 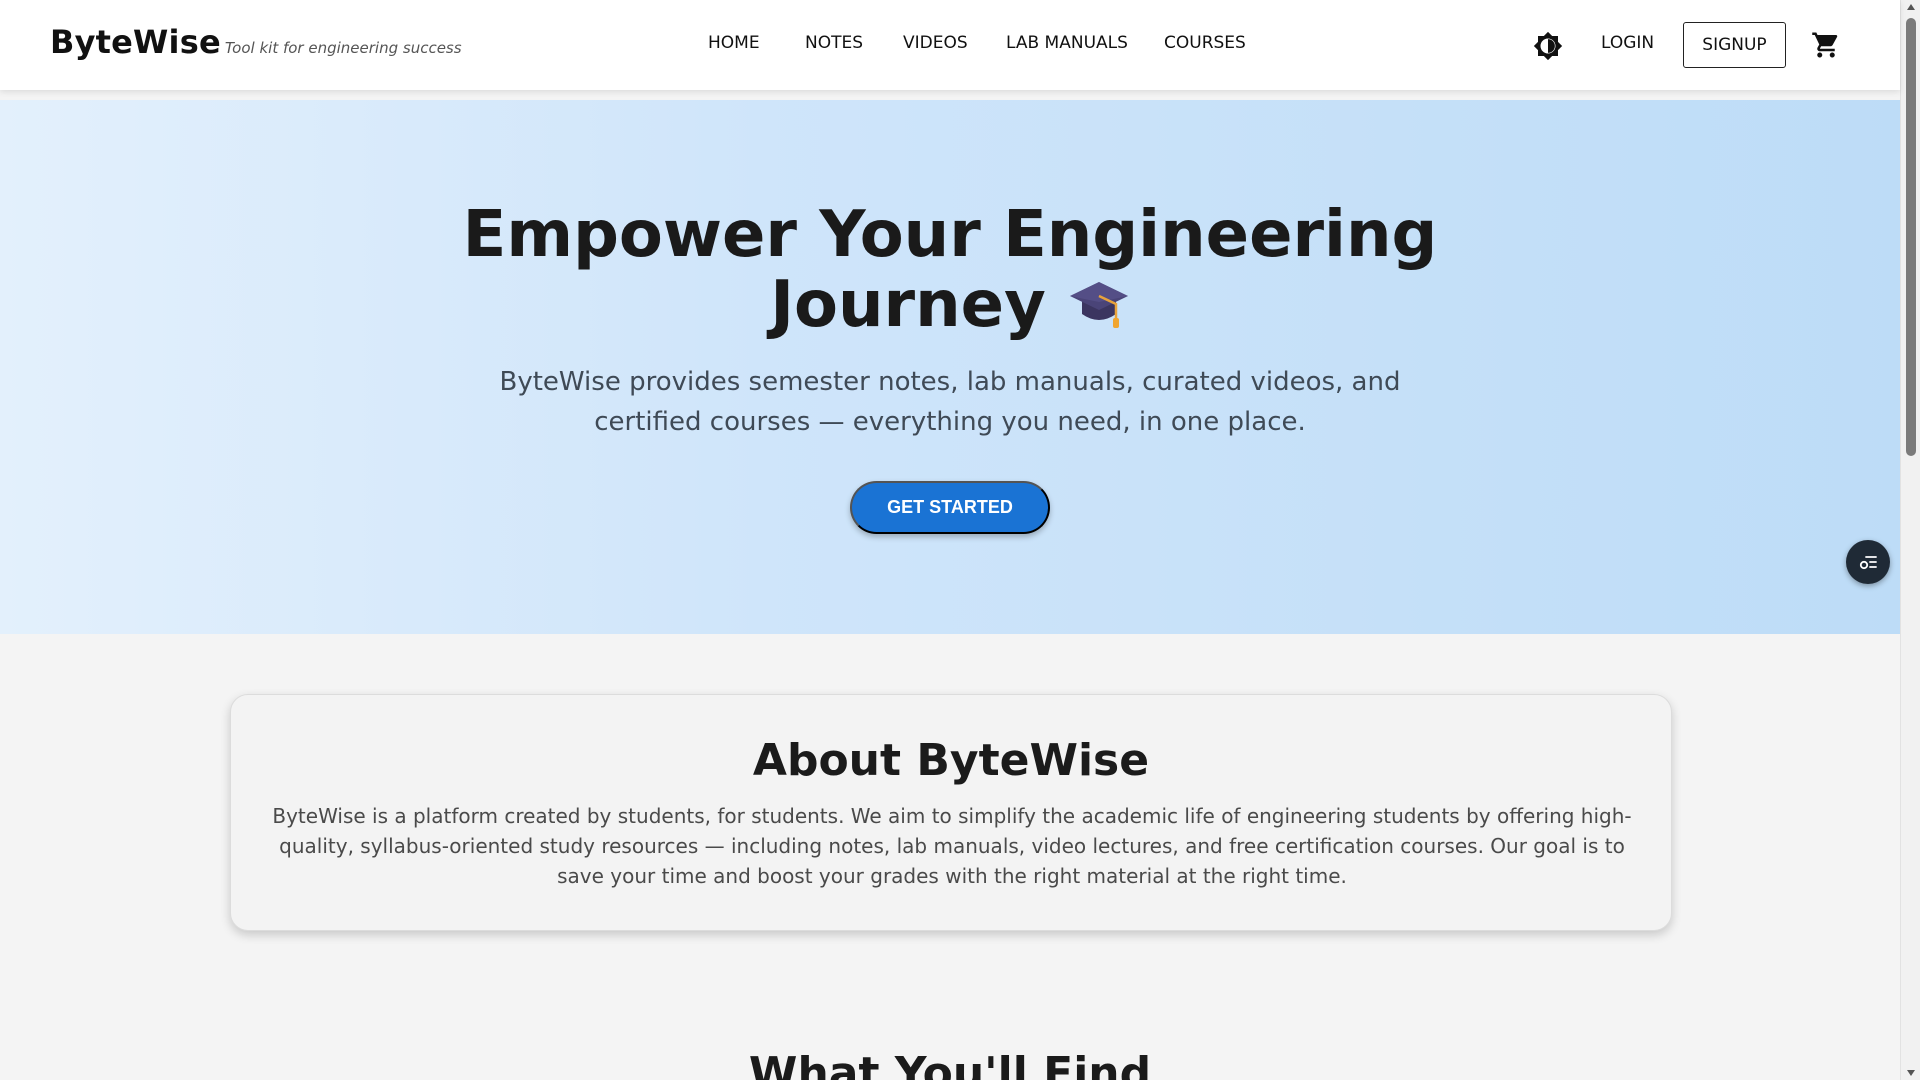 I want to click on nav-link-courses: COURSES, so click(x=1205, y=43).